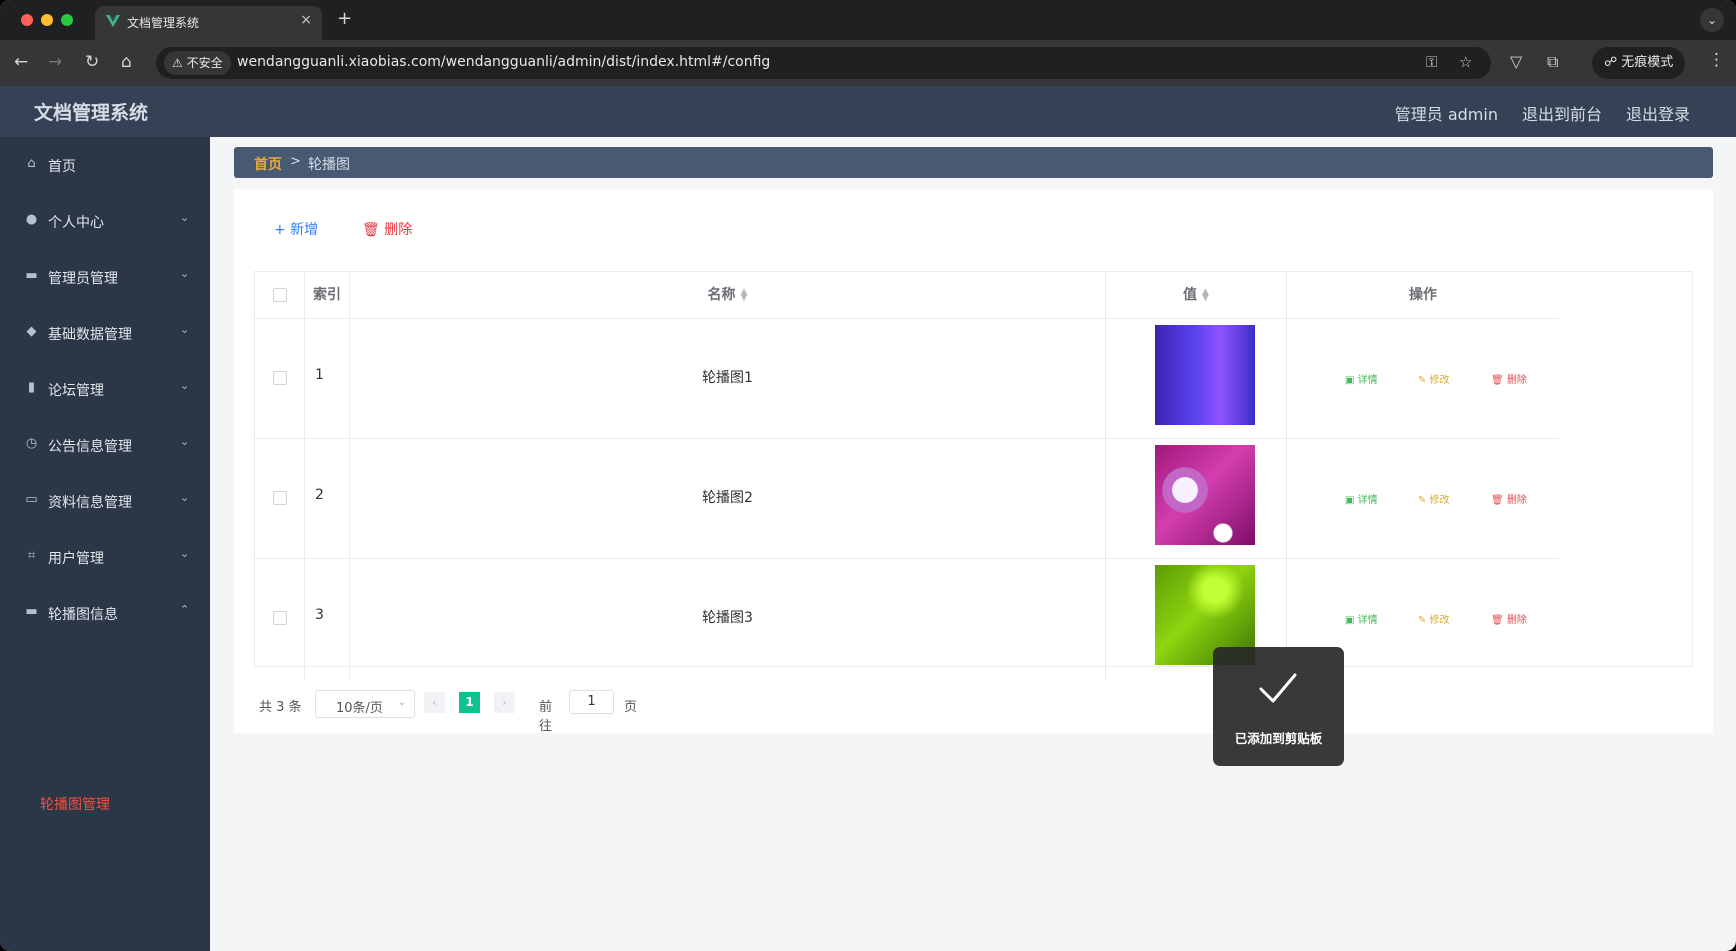 The width and height of the screenshot is (1736, 951). Describe the element at coordinates (546, 717) in the screenshot. I see `goto-label: 前往` at that location.